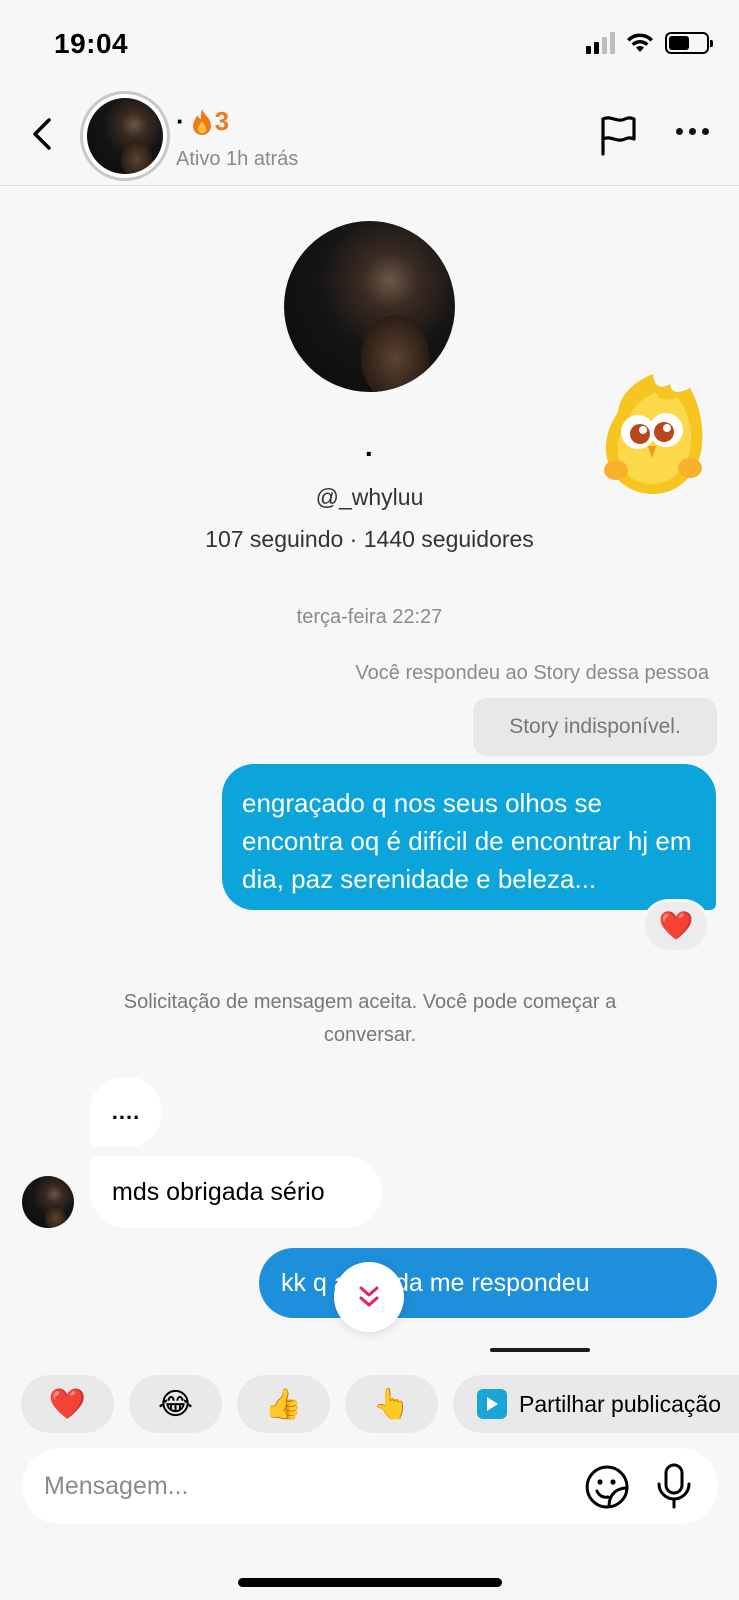  I want to click on quick-reaction-heart: ❤️, so click(67, 1404).